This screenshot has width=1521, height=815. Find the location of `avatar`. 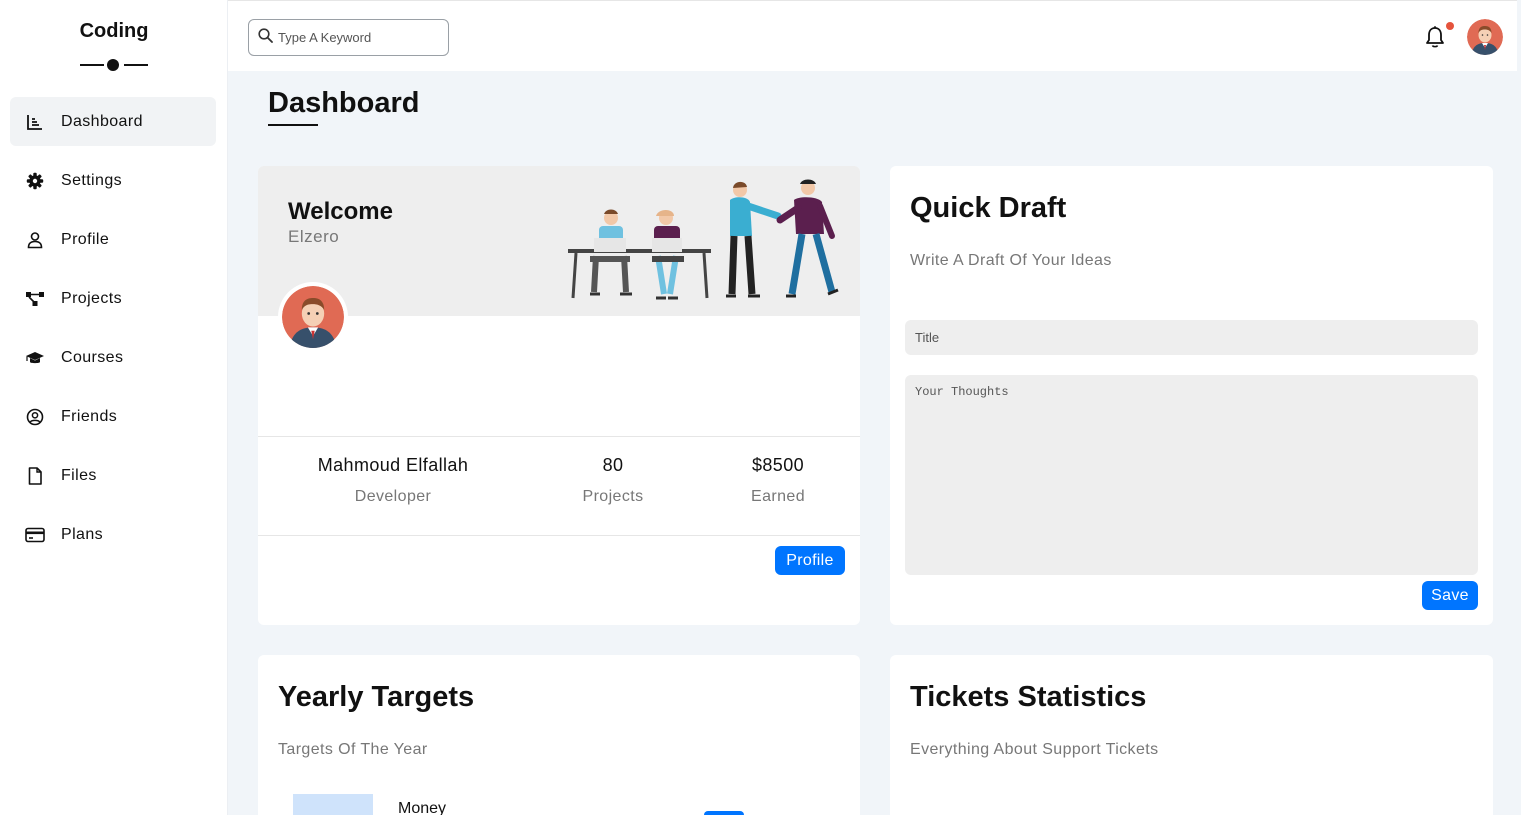

avatar is located at coordinates (1485, 37).